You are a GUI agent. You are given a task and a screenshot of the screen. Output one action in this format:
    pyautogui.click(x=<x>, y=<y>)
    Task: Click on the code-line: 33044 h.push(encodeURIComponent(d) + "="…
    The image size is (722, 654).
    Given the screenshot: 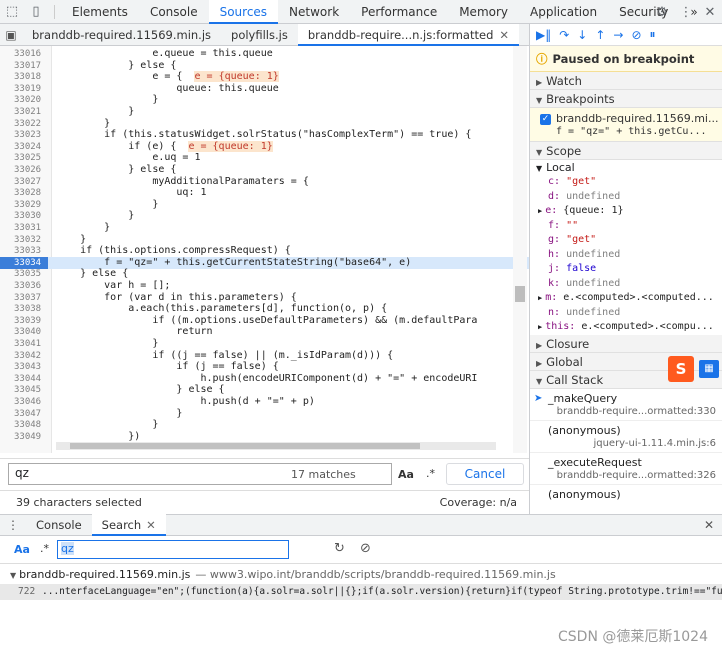 What is the action you would take?
    pyautogui.click(x=264, y=379)
    